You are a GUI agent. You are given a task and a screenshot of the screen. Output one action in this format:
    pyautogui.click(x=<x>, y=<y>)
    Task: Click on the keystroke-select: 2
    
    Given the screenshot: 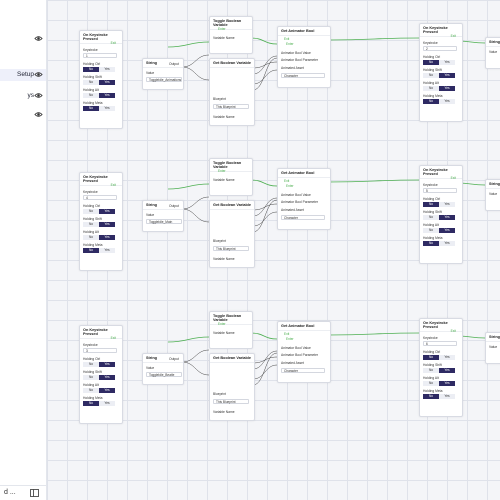 What is the action you would take?
    pyautogui.click(x=440, y=48)
    